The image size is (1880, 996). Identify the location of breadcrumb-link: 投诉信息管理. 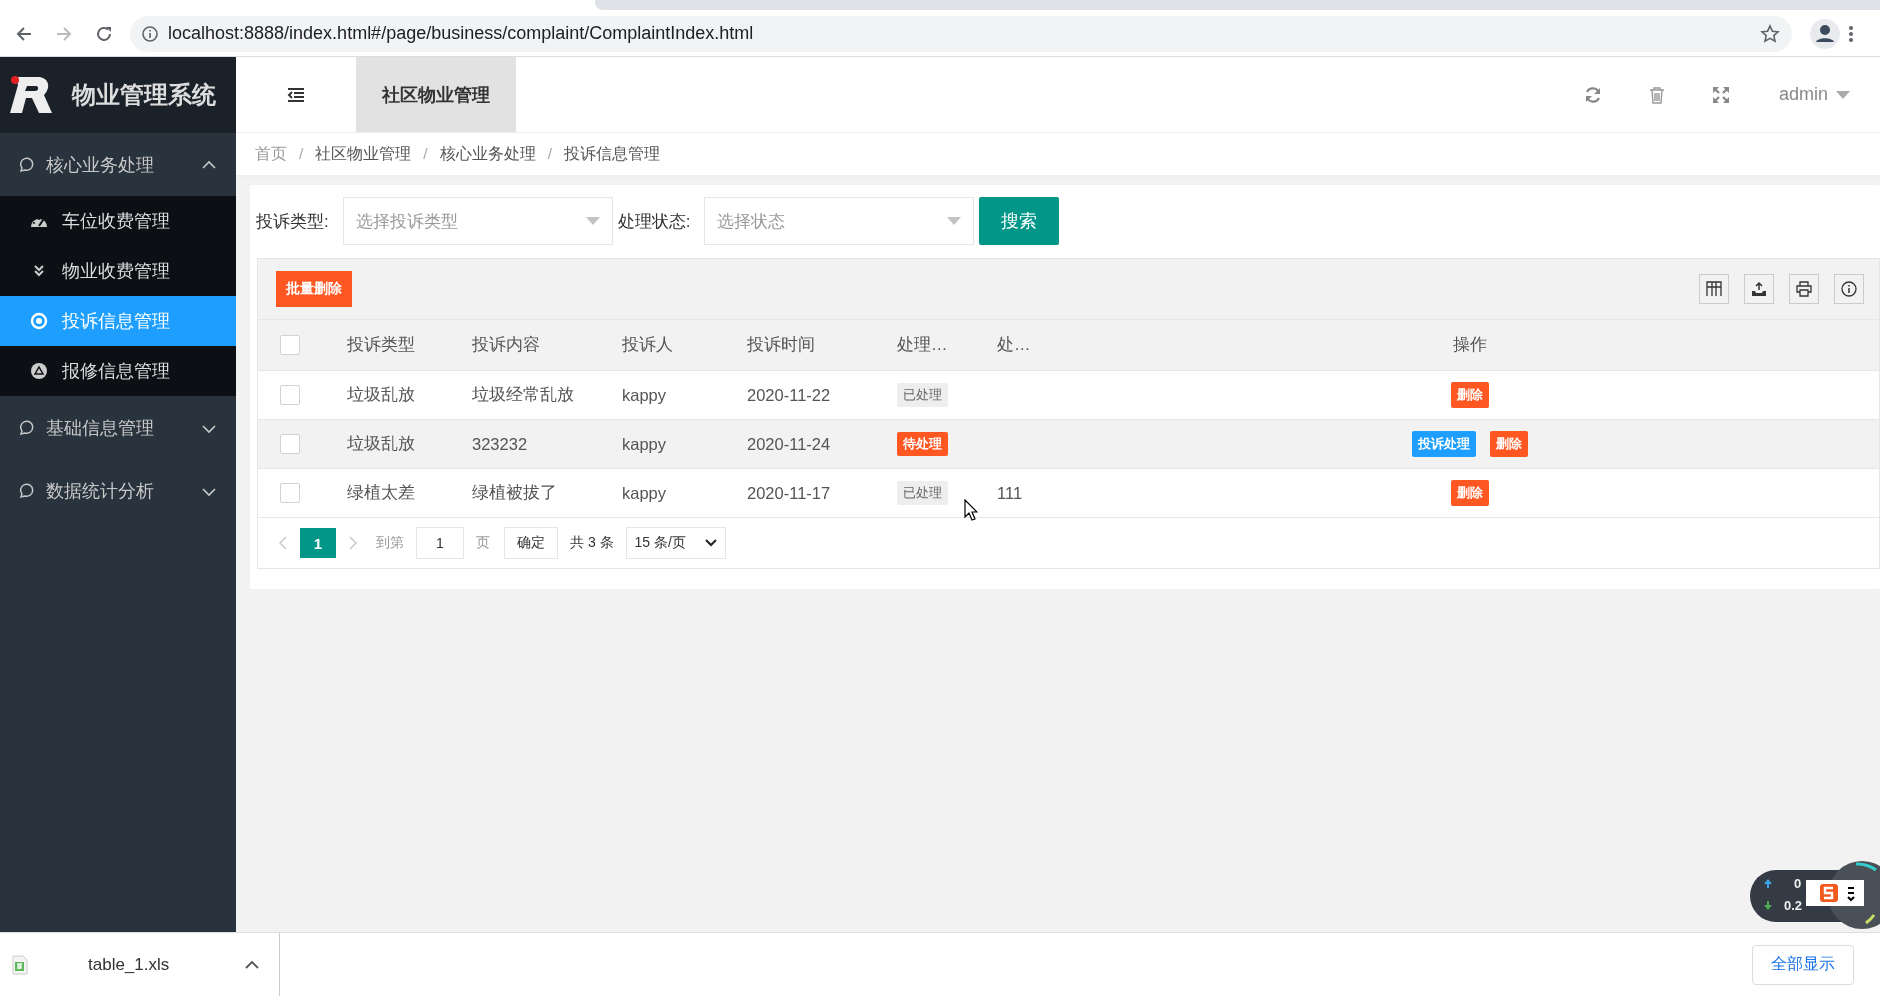
(611, 154).